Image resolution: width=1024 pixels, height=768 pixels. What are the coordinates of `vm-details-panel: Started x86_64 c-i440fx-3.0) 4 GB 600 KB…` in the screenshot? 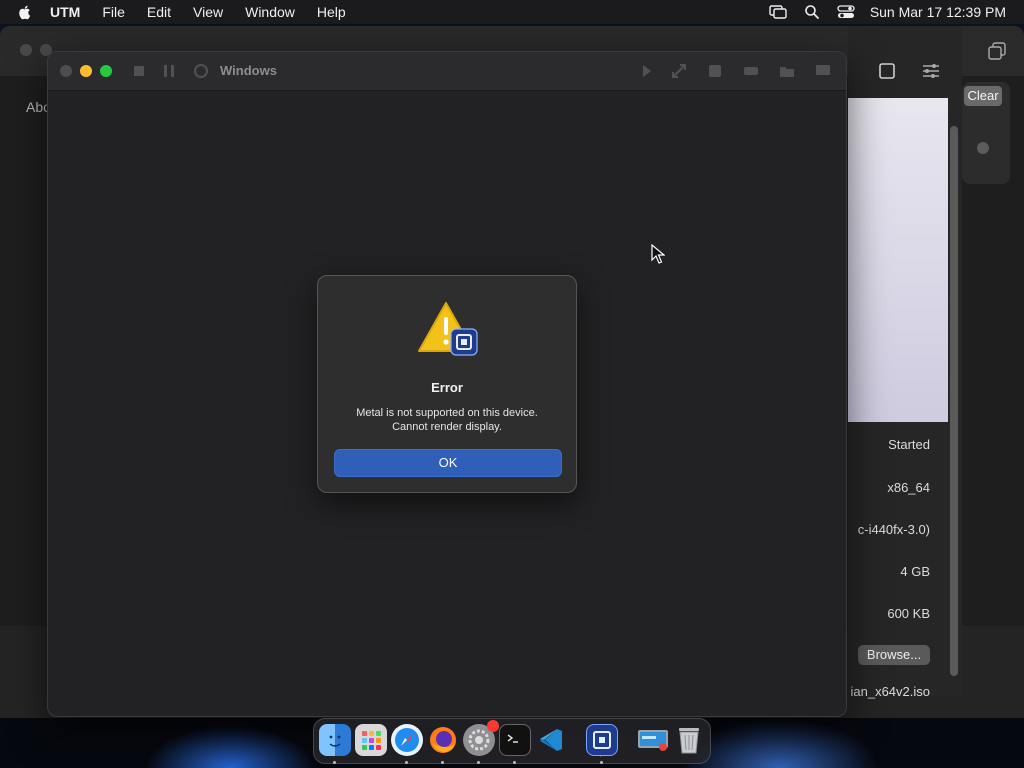 It's located at (905, 362).